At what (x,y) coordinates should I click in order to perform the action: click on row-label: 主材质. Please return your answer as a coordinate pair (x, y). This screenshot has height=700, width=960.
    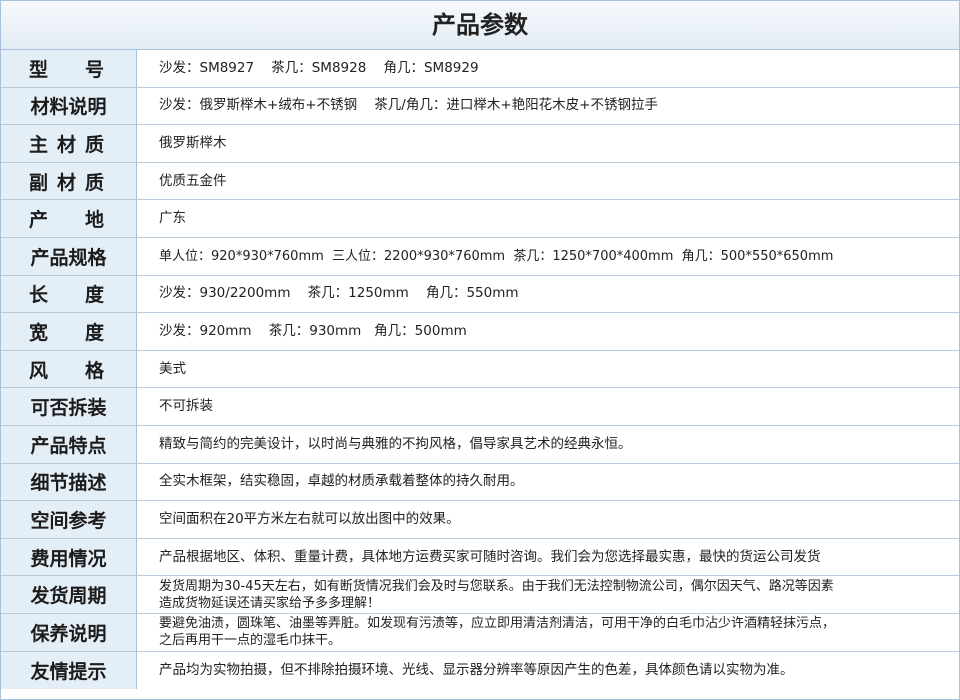
    Looking at the image, I should click on (69, 143).